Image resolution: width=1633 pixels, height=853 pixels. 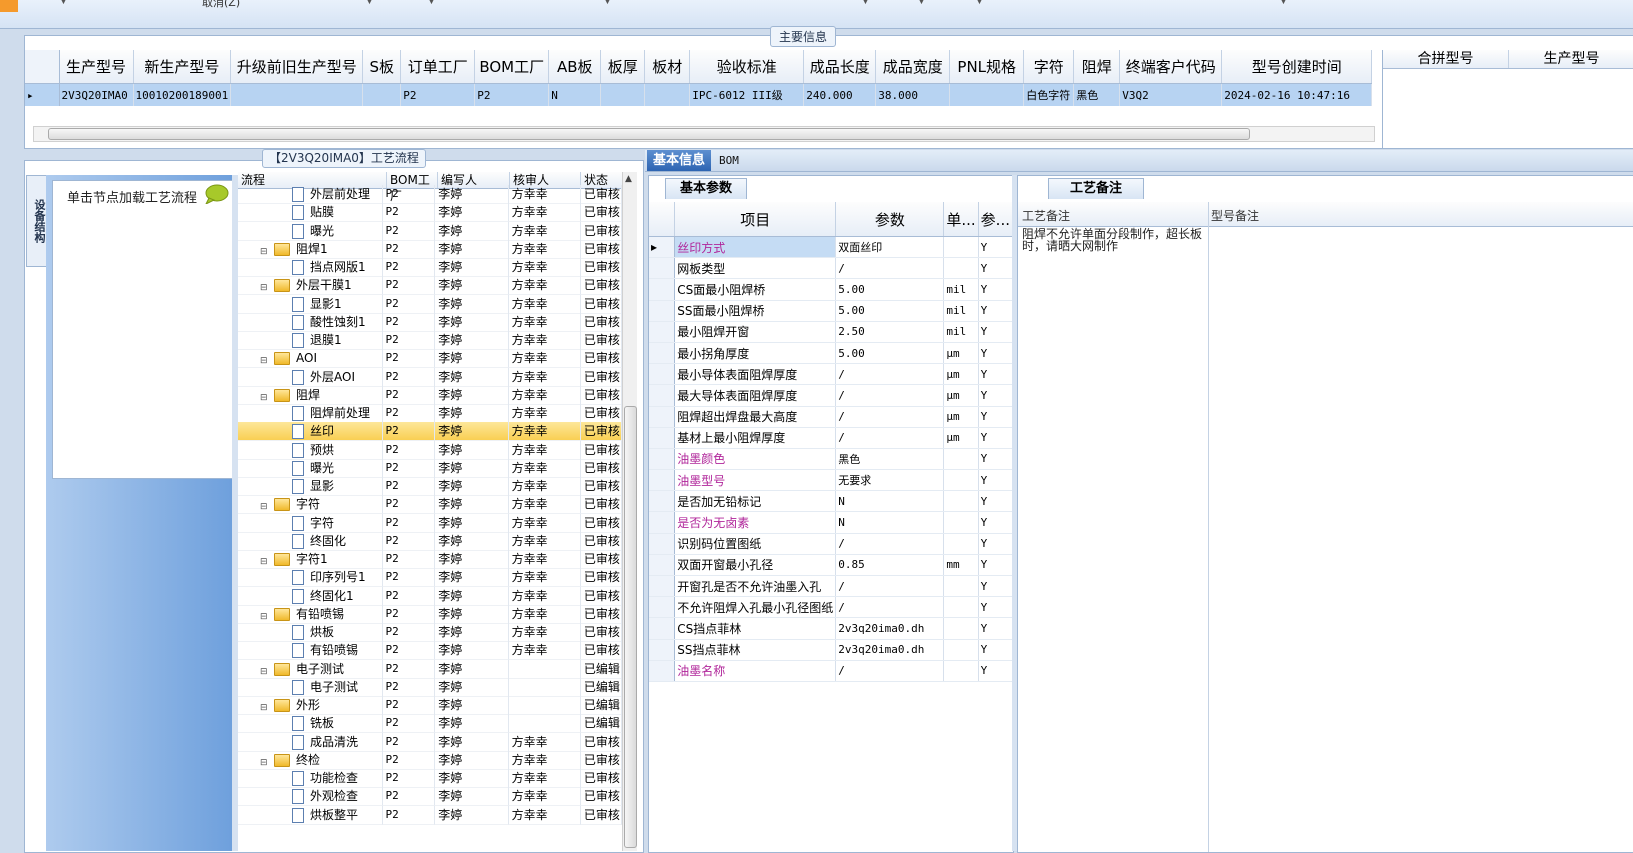 What do you see at coordinates (430, 340) in the screenshot?
I see `tree-row: 退膜1 P2 李婷 方幸幸 已审核` at bounding box center [430, 340].